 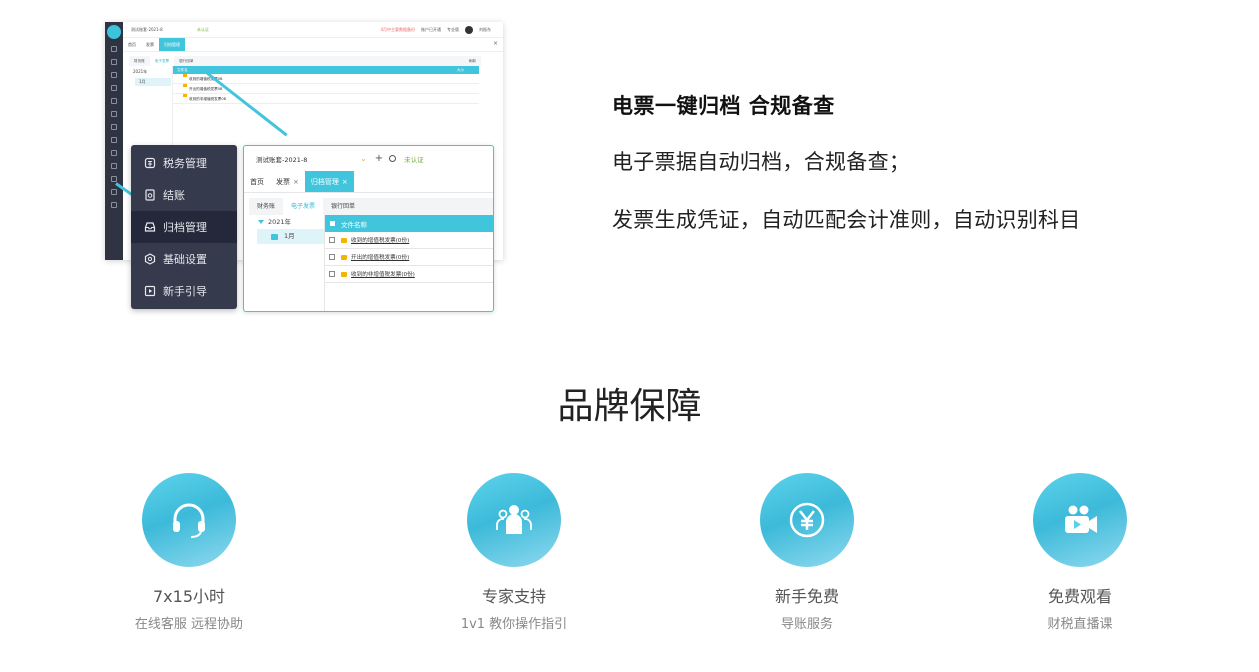 What do you see at coordinates (153, 82) in the screenshot?
I see `tree-month: 1月` at bounding box center [153, 82].